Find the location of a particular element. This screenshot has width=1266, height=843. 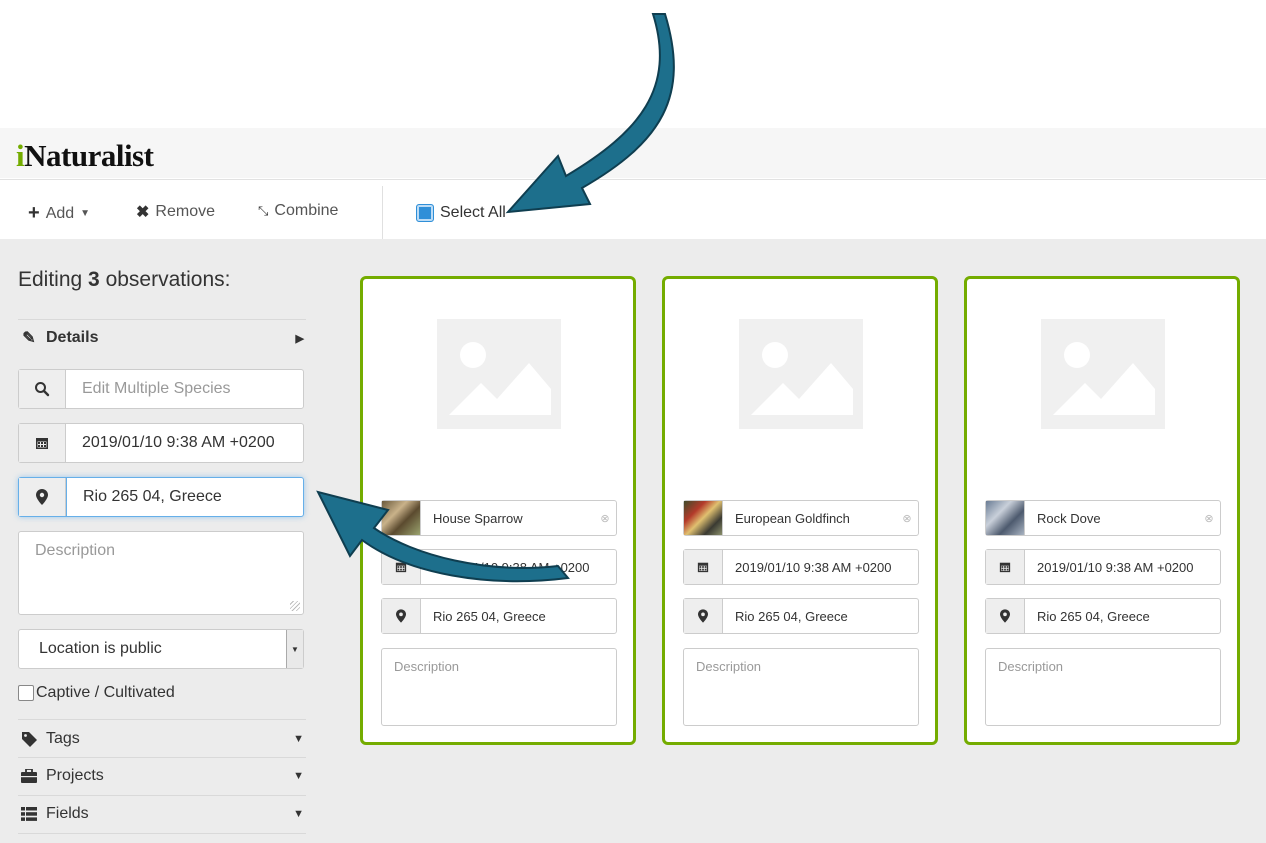

date-input: 2019/01/10 9:38 AM +0200 is located at coordinates (161, 443).